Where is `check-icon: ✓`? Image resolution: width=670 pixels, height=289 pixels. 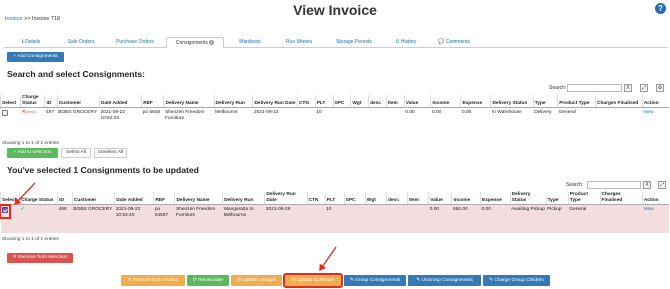
check-icon: ✓ is located at coordinates (22, 209).